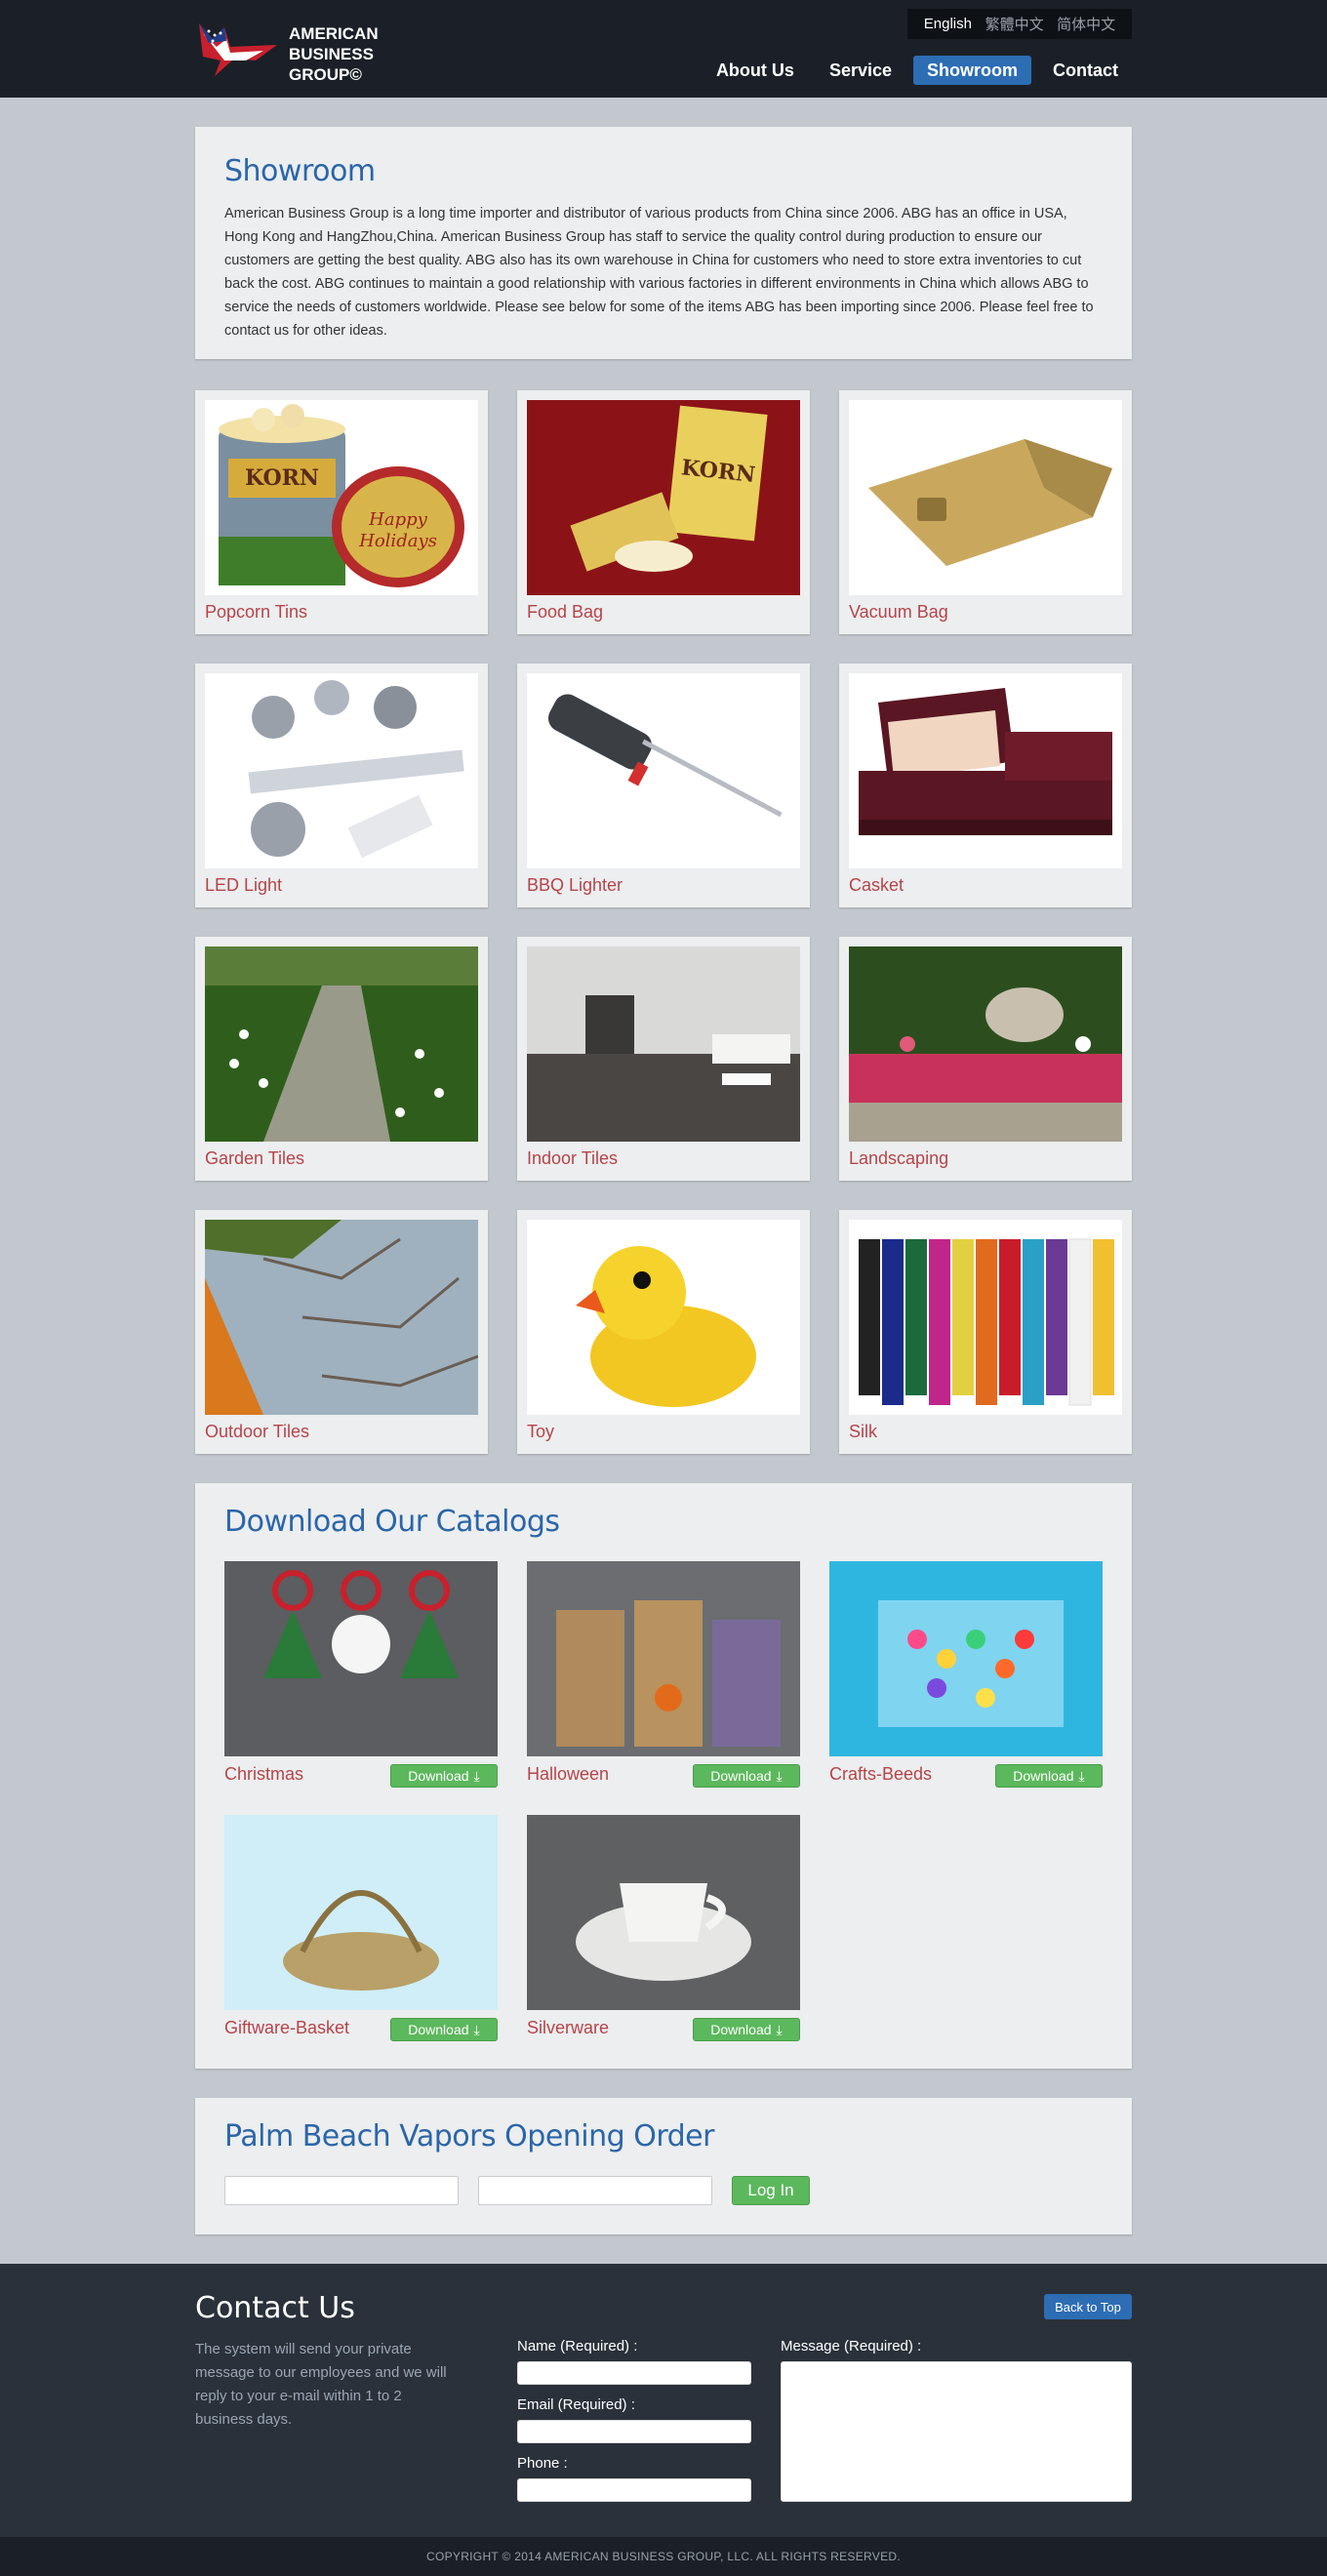 Image resolution: width=1327 pixels, height=2576 pixels. What do you see at coordinates (1086, 24) in the screenshot?
I see `lang-simplified-chinese: 简体中文` at bounding box center [1086, 24].